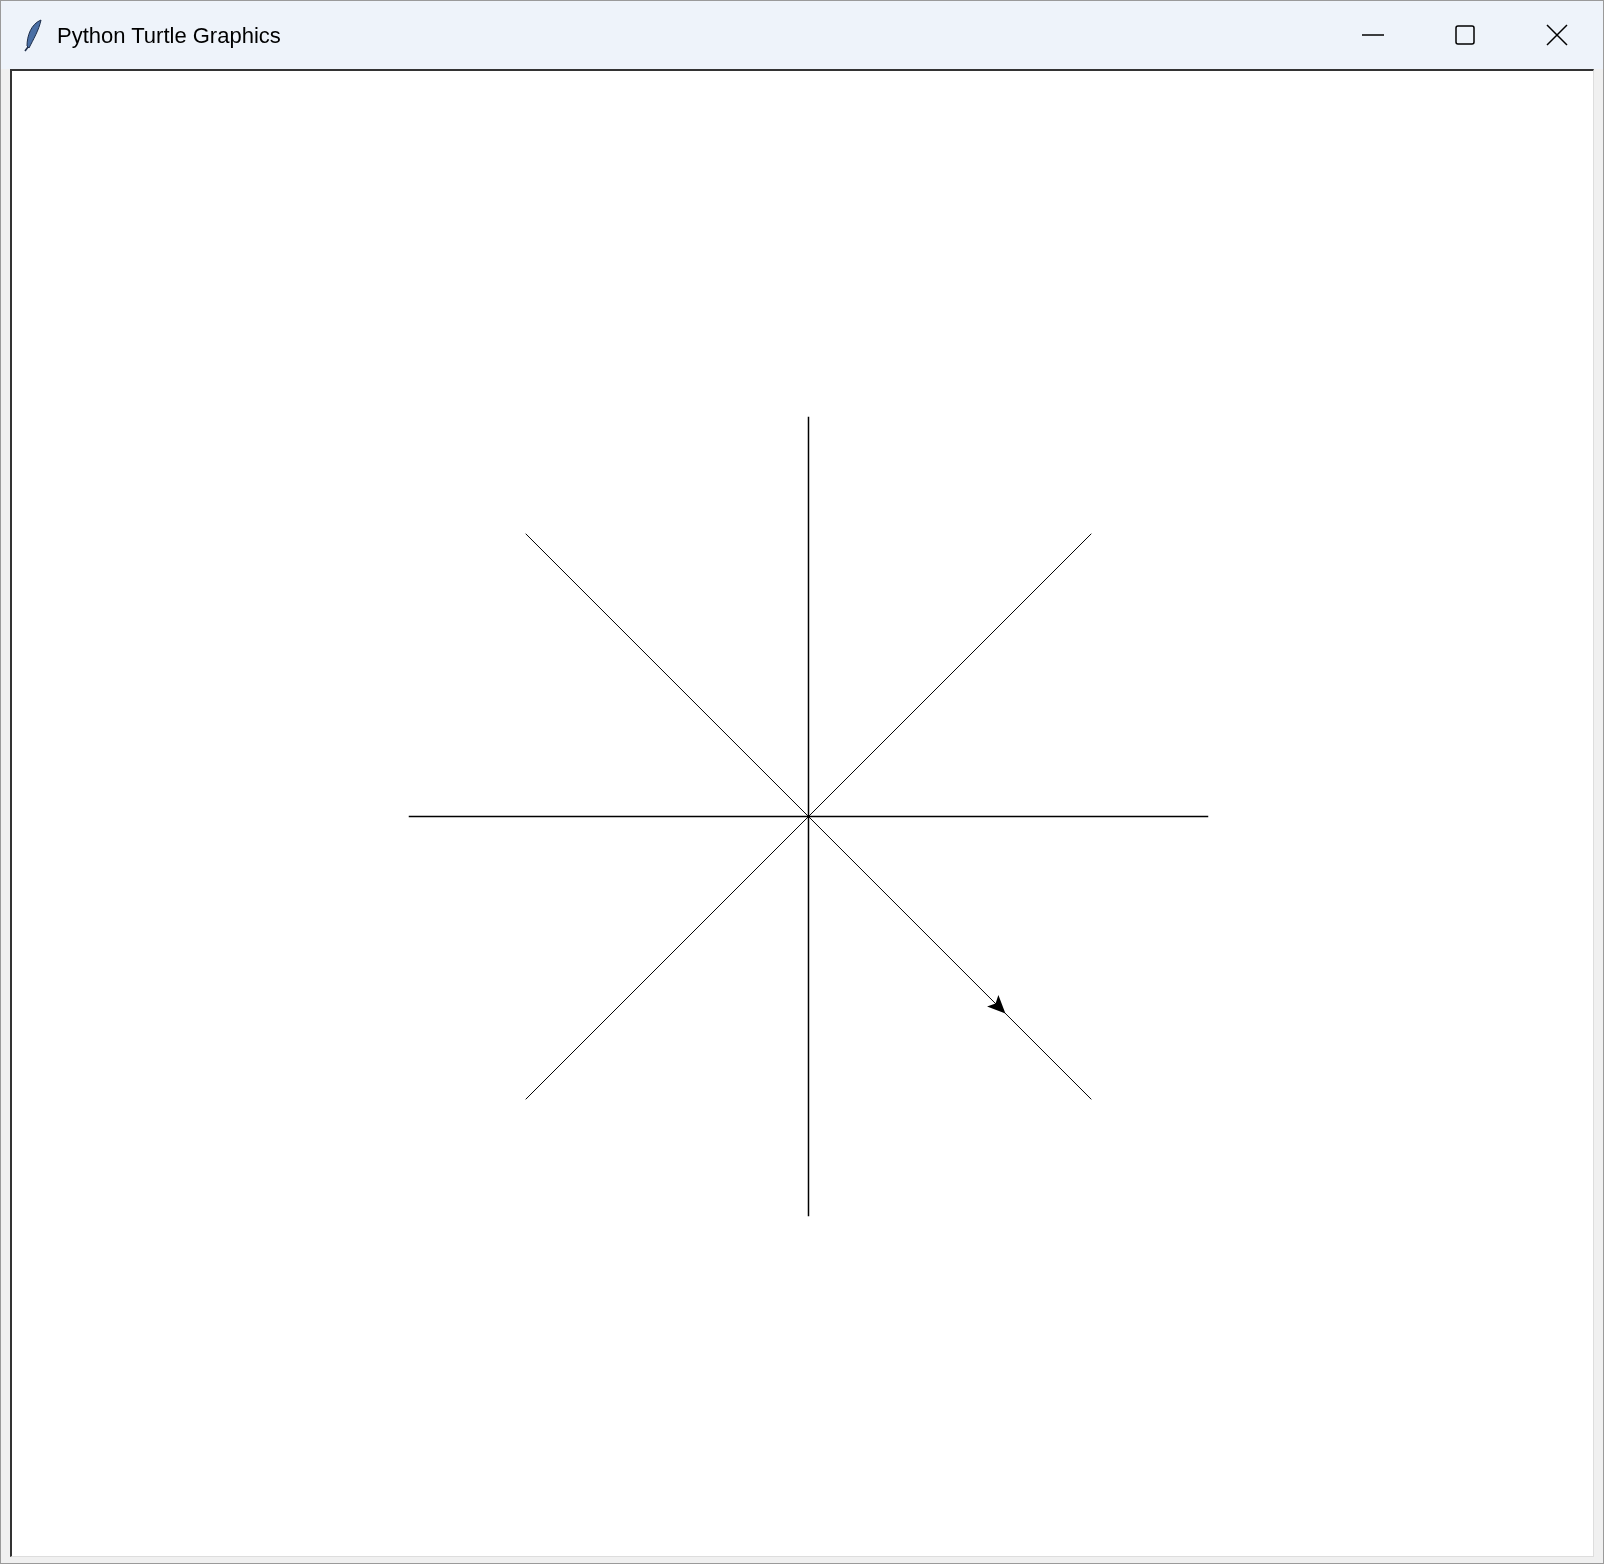  Describe the element at coordinates (996, 1004) in the screenshot. I see `turtle-cursor-icon` at that location.